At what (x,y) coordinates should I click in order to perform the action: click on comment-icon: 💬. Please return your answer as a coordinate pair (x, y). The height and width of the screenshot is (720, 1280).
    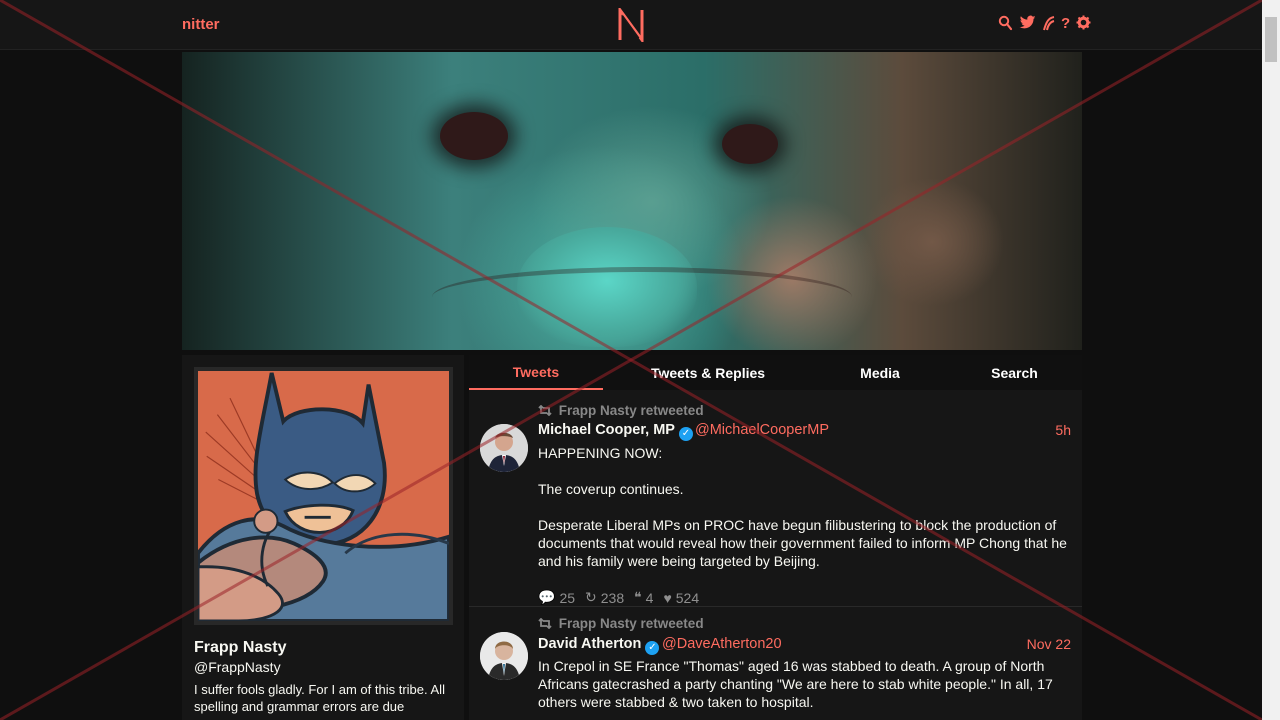
    Looking at the image, I should click on (547, 597).